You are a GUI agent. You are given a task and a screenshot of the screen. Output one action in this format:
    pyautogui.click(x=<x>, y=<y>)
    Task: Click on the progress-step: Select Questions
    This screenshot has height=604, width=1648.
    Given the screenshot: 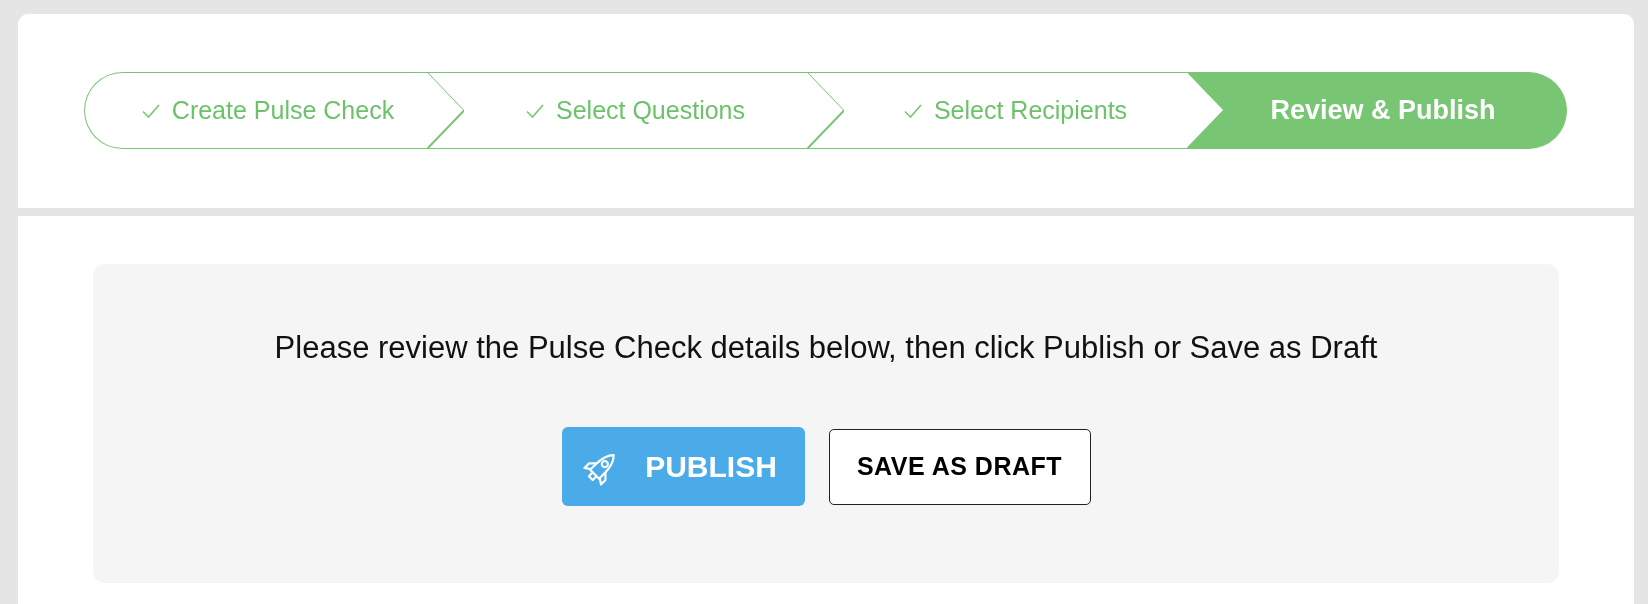 What is the action you would take?
    pyautogui.click(x=635, y=110)
    